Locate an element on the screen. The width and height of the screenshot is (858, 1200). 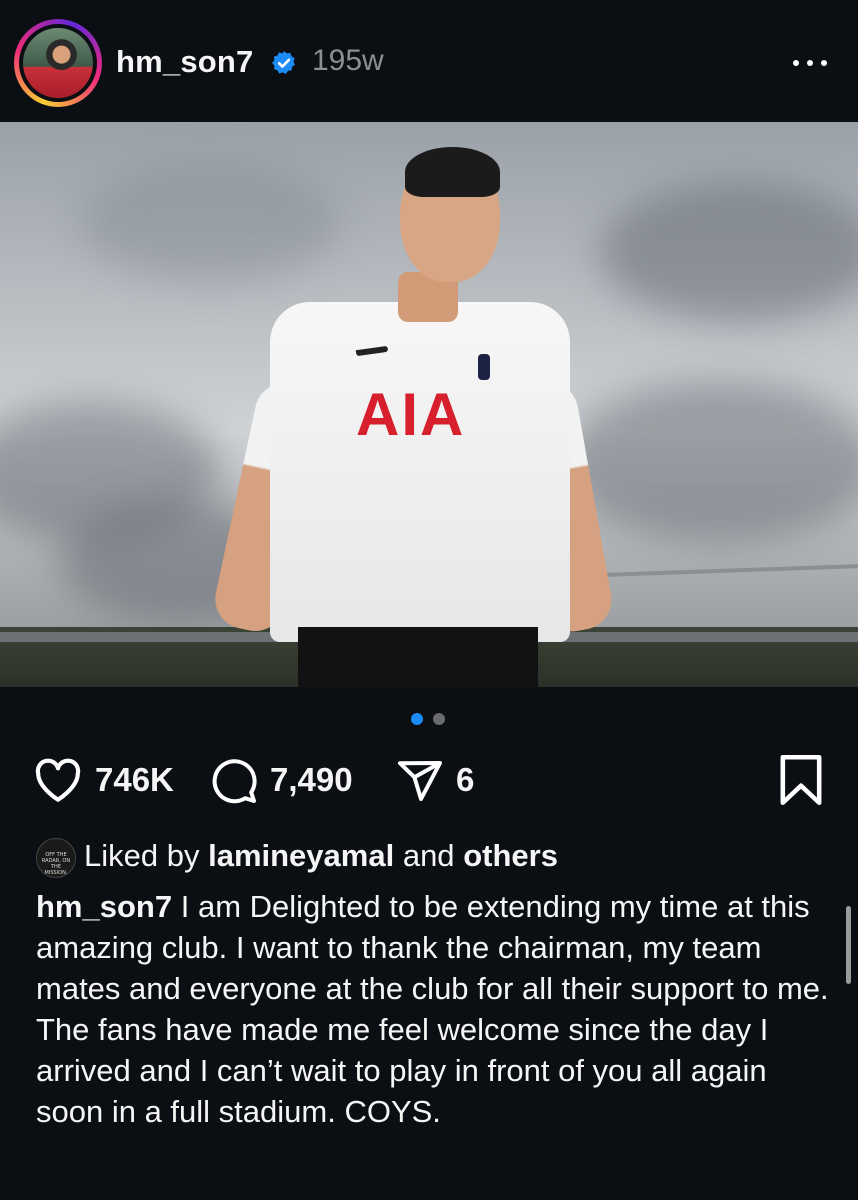
liked-by-prefix: Liked by is located at coordinates (142, 855).